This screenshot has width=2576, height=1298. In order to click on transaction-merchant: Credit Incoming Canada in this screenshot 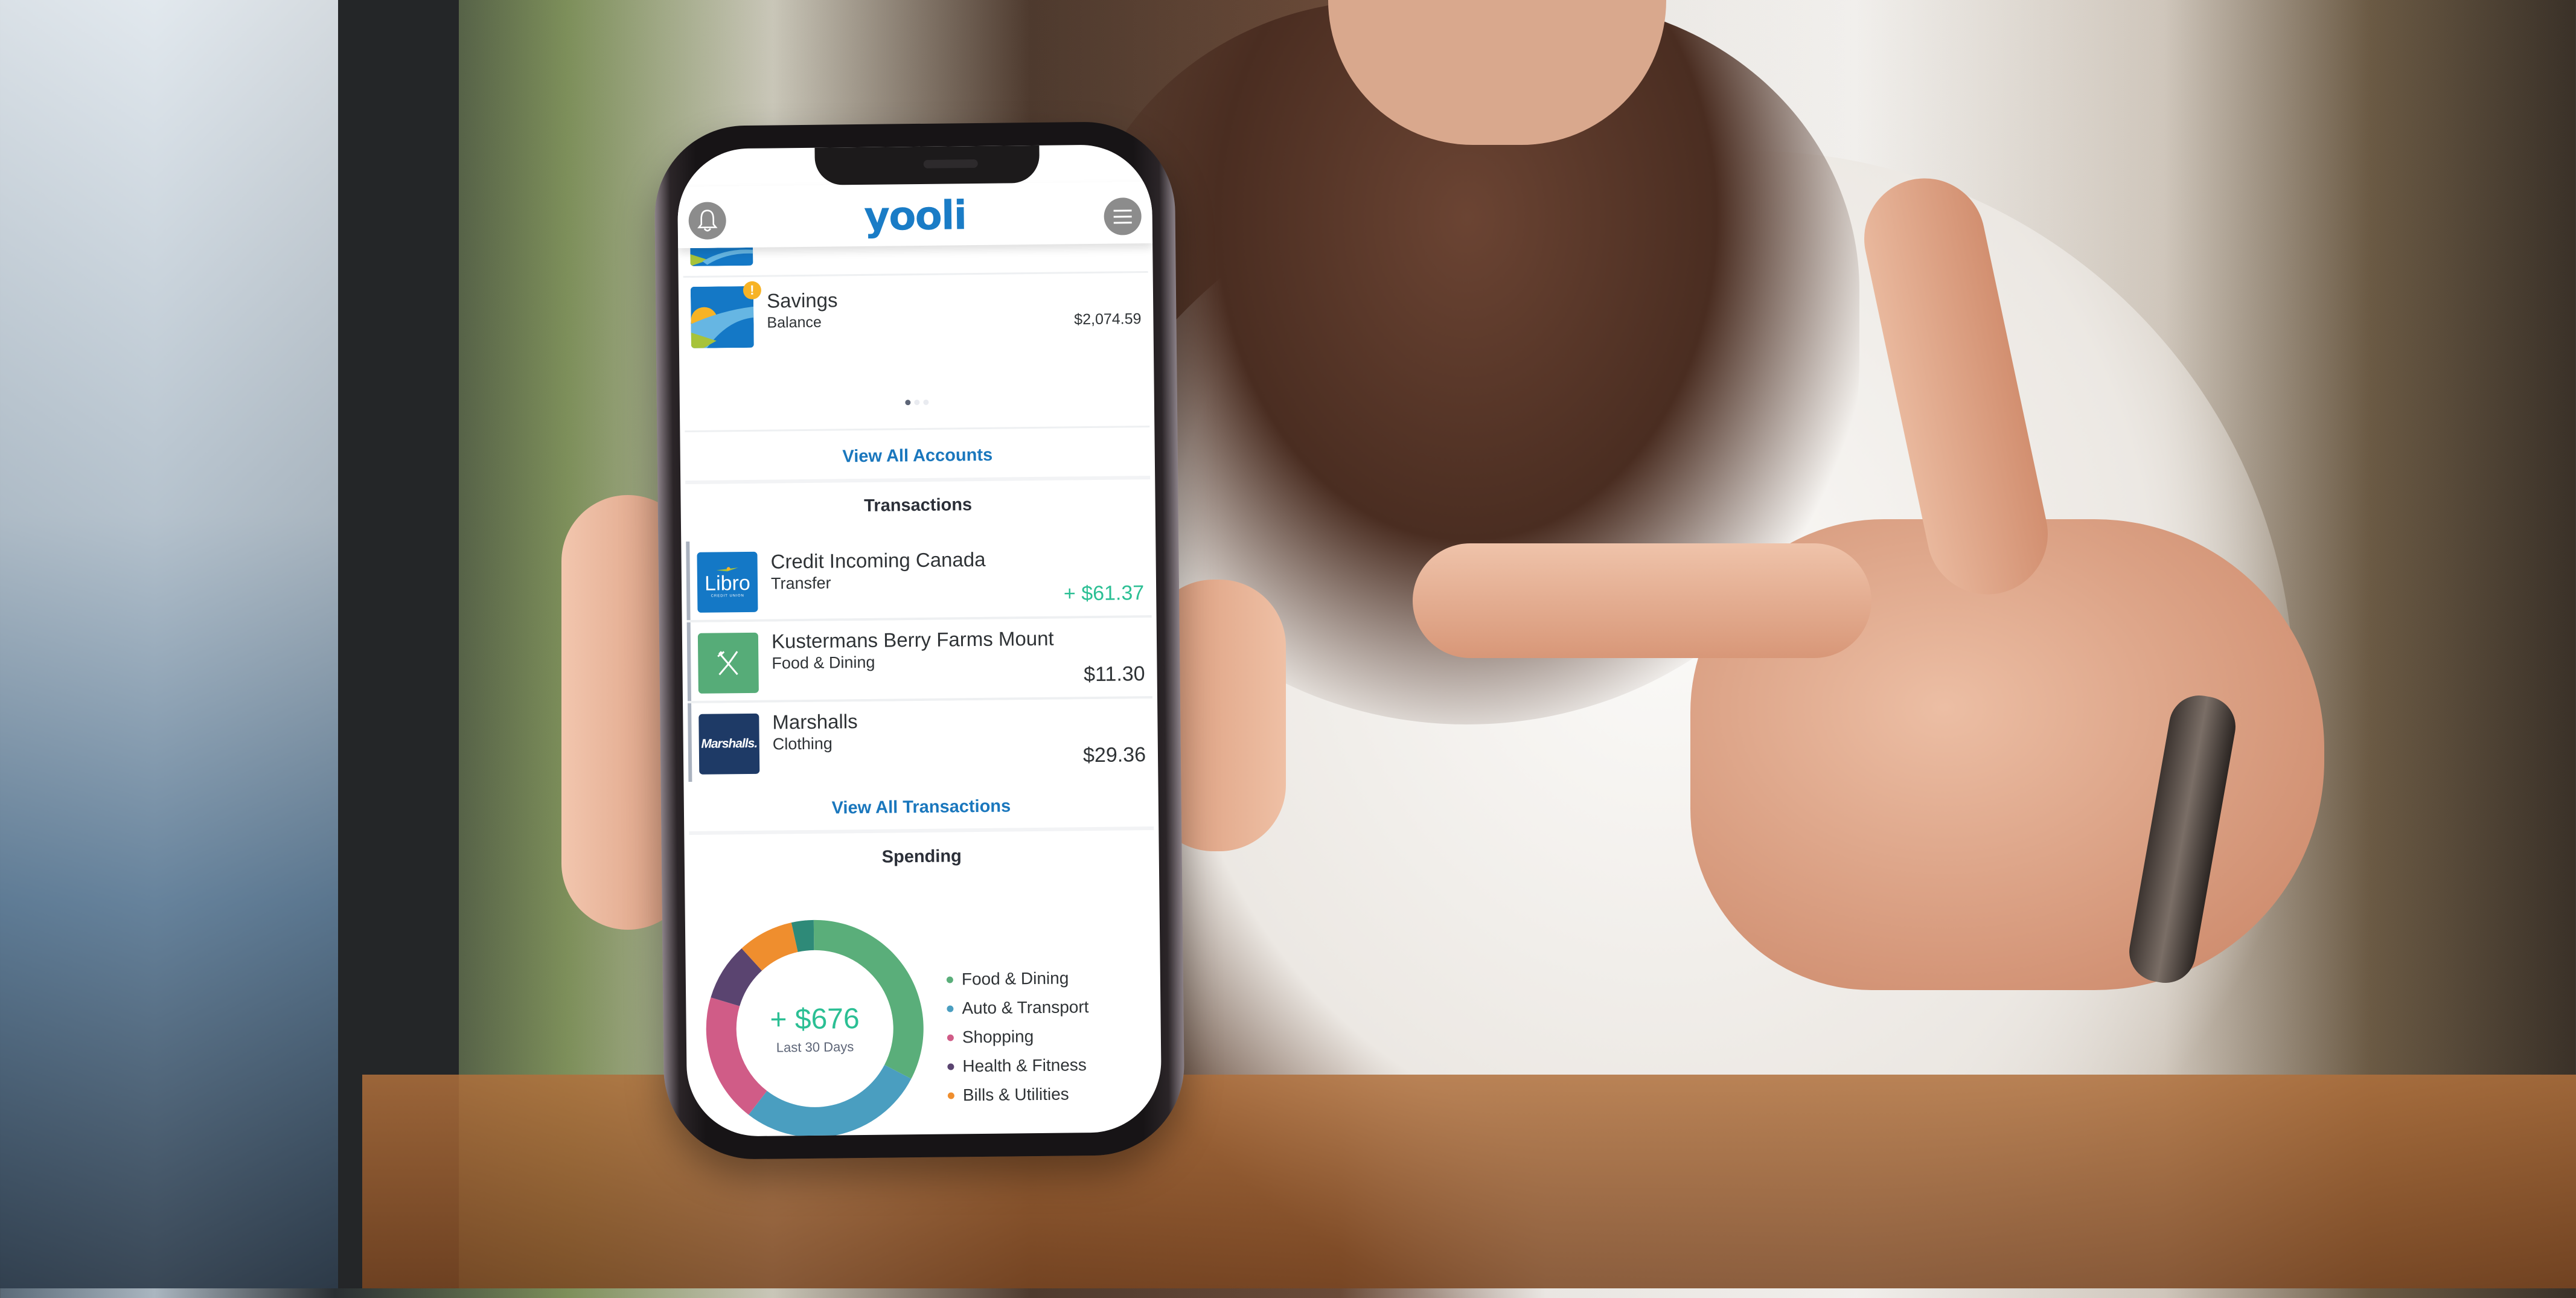, I will do `click(878, 560)`.